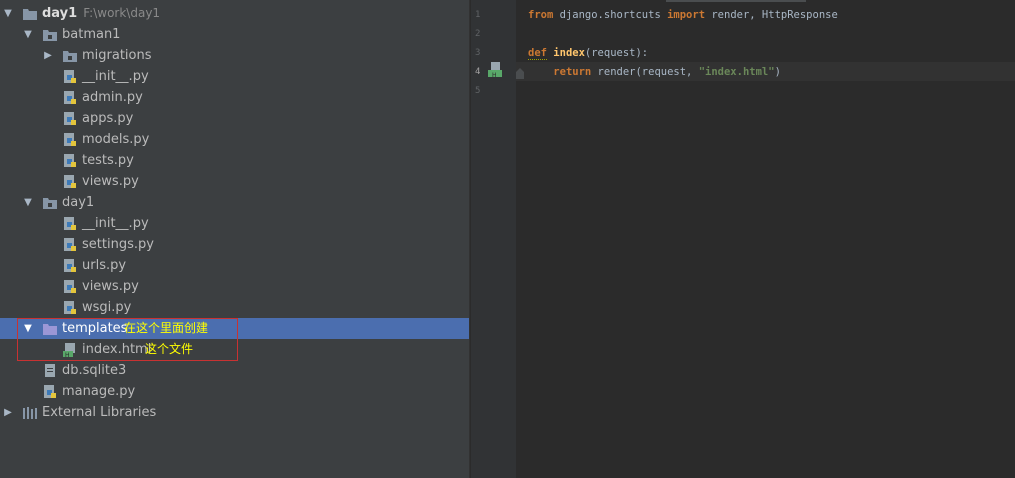  I want to click on module-name: django.shortcuts, so click(610, 15).